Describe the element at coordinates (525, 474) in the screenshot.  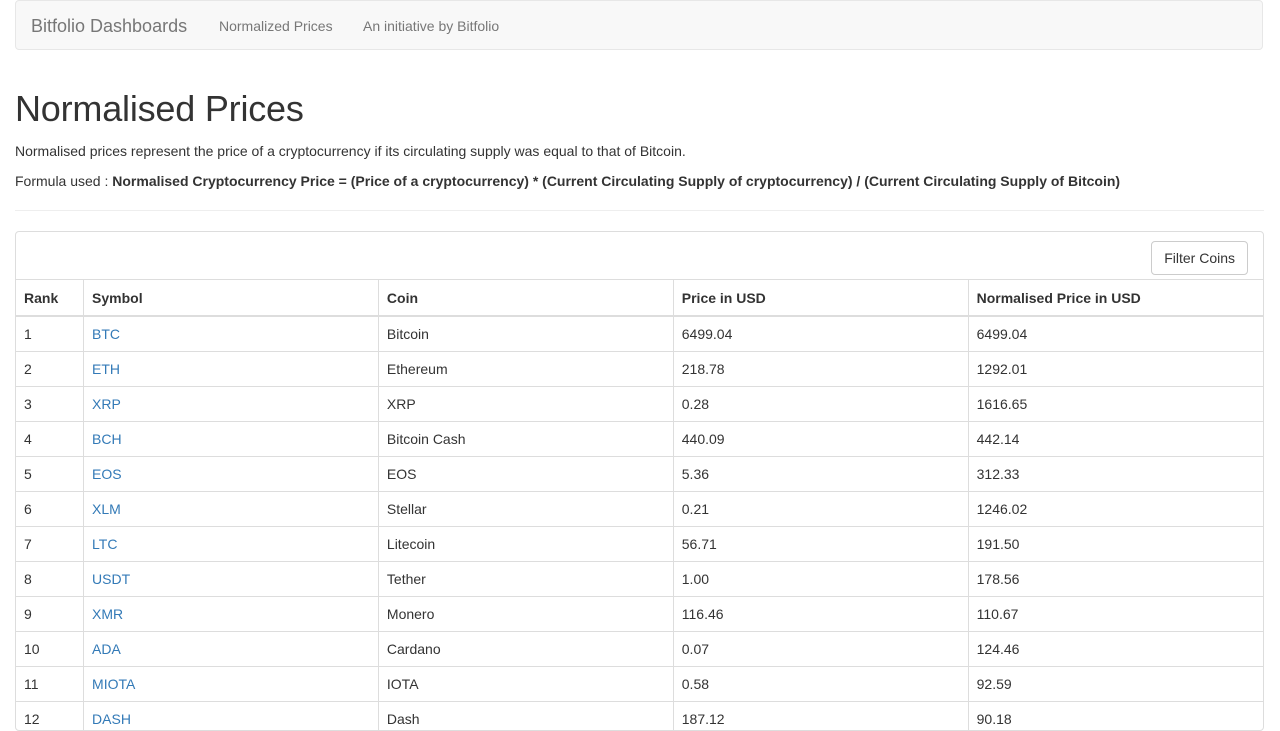
I see `cell-coin: EOS` at that location.